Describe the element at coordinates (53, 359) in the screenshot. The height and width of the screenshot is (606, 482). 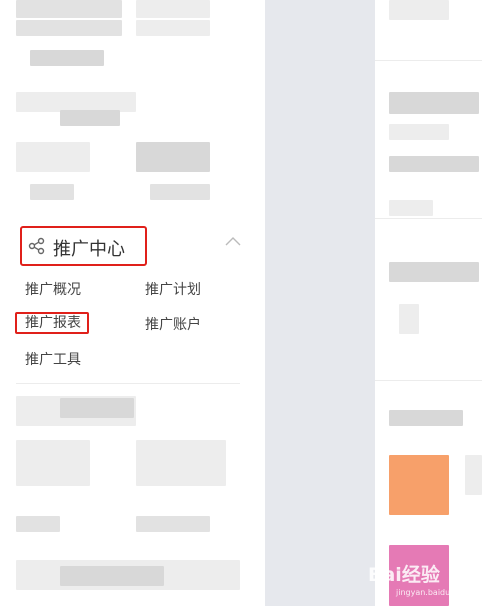
I see `menu-item-tools: 推广工具` at that location.